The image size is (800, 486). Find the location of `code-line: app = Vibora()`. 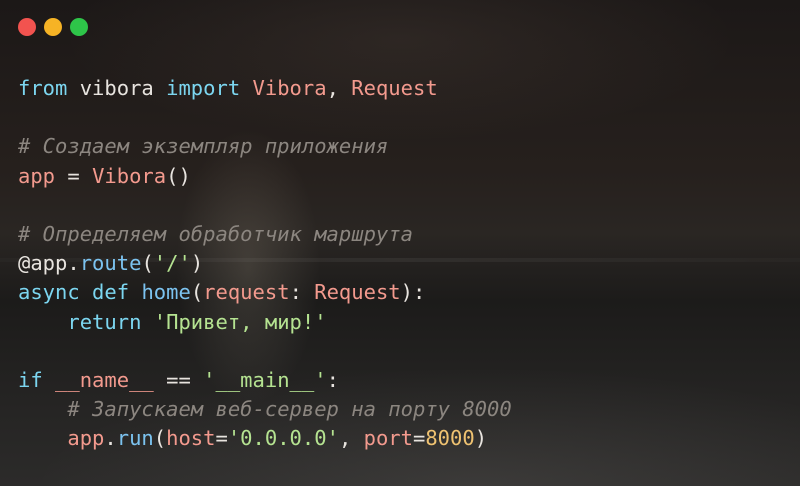

code-line: app = Vibora() is located at coordinates (265, 176).